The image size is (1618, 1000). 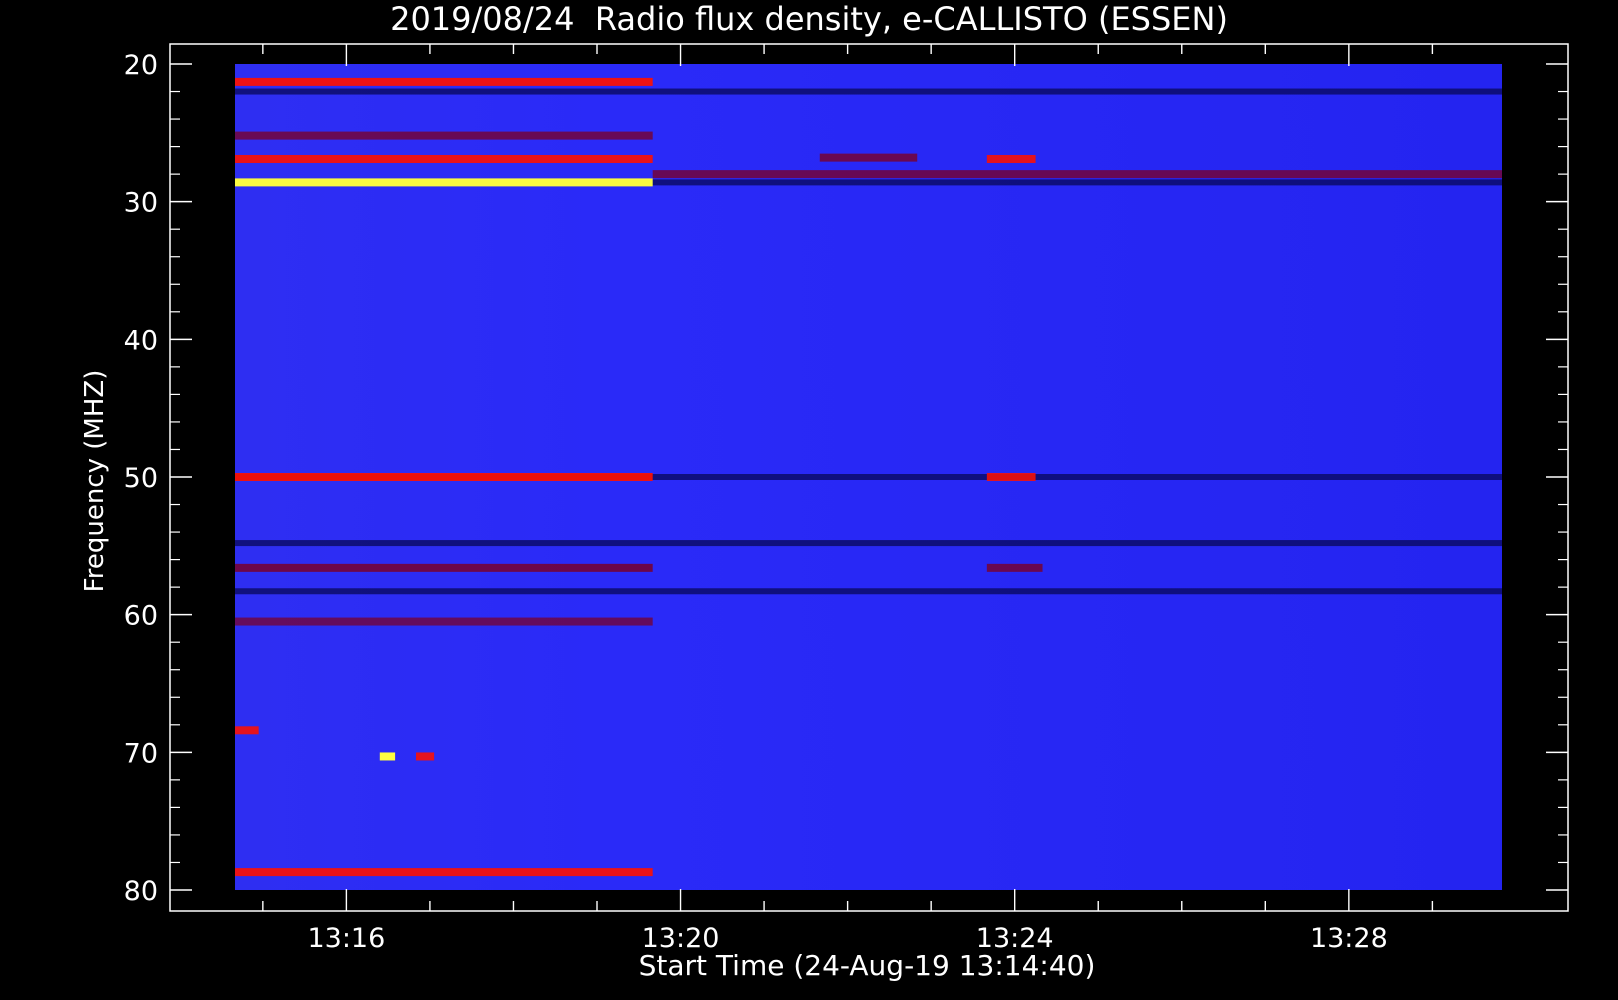 What do you see at coordinates (141, 203) in the screenshot?
I see `y-tick-label: 30` at bounding box center [141, 203].